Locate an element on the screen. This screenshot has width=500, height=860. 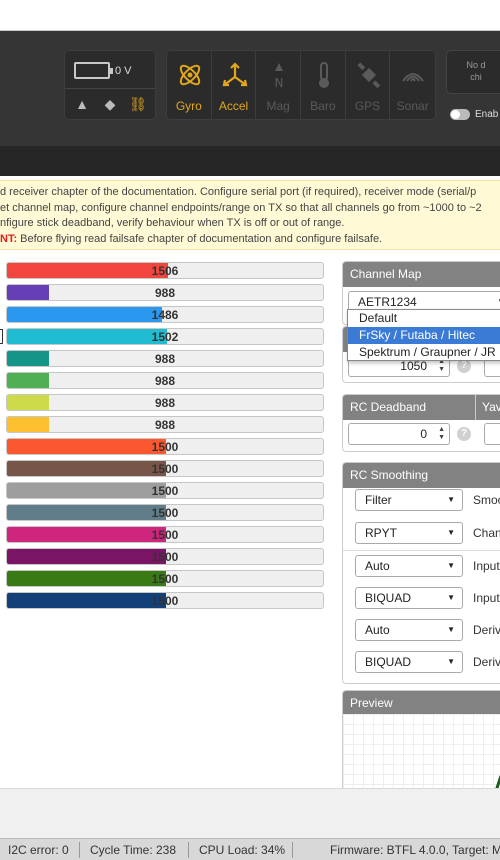
sonar-icon is located at coordinates (413, 77).